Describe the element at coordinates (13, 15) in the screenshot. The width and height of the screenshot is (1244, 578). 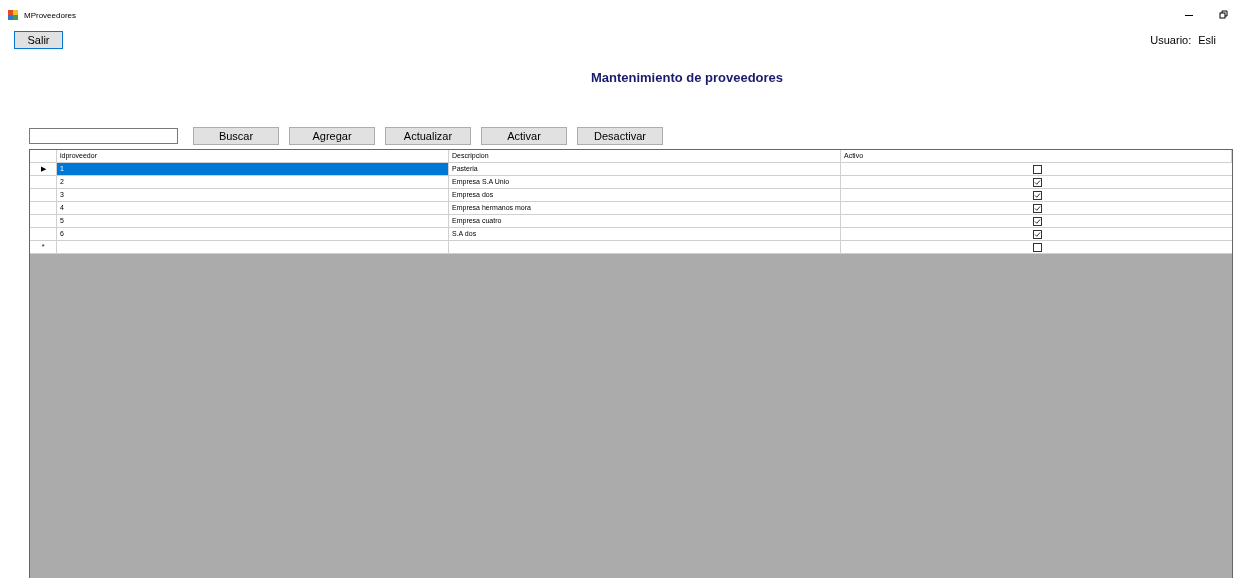
I see `app-icon` at that location.